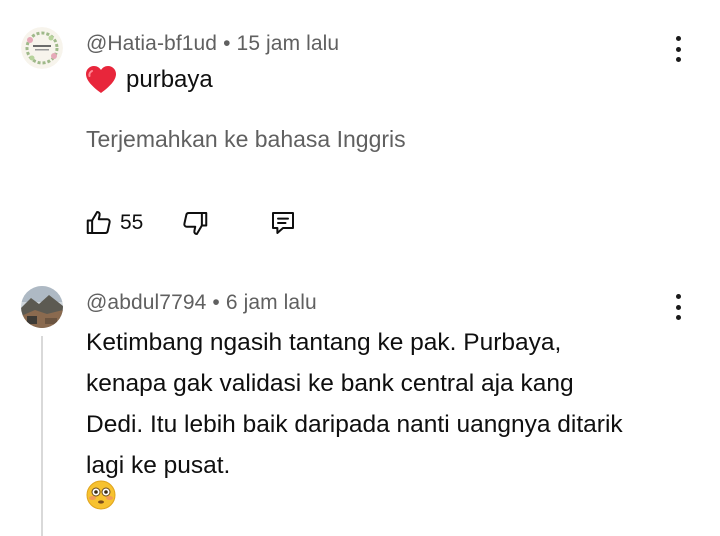  I want to click on comment-text-line: lagi ke pusat., so click(158, 465).